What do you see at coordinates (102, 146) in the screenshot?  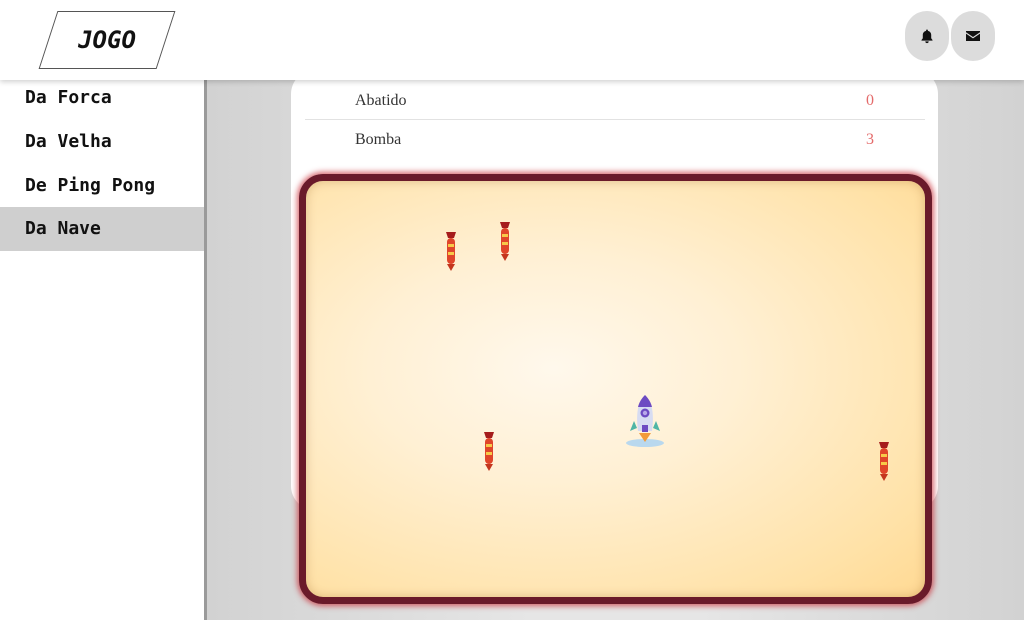 I see `sidebar-item-da-velha: Da Velha` at bounding box center [102, 146].